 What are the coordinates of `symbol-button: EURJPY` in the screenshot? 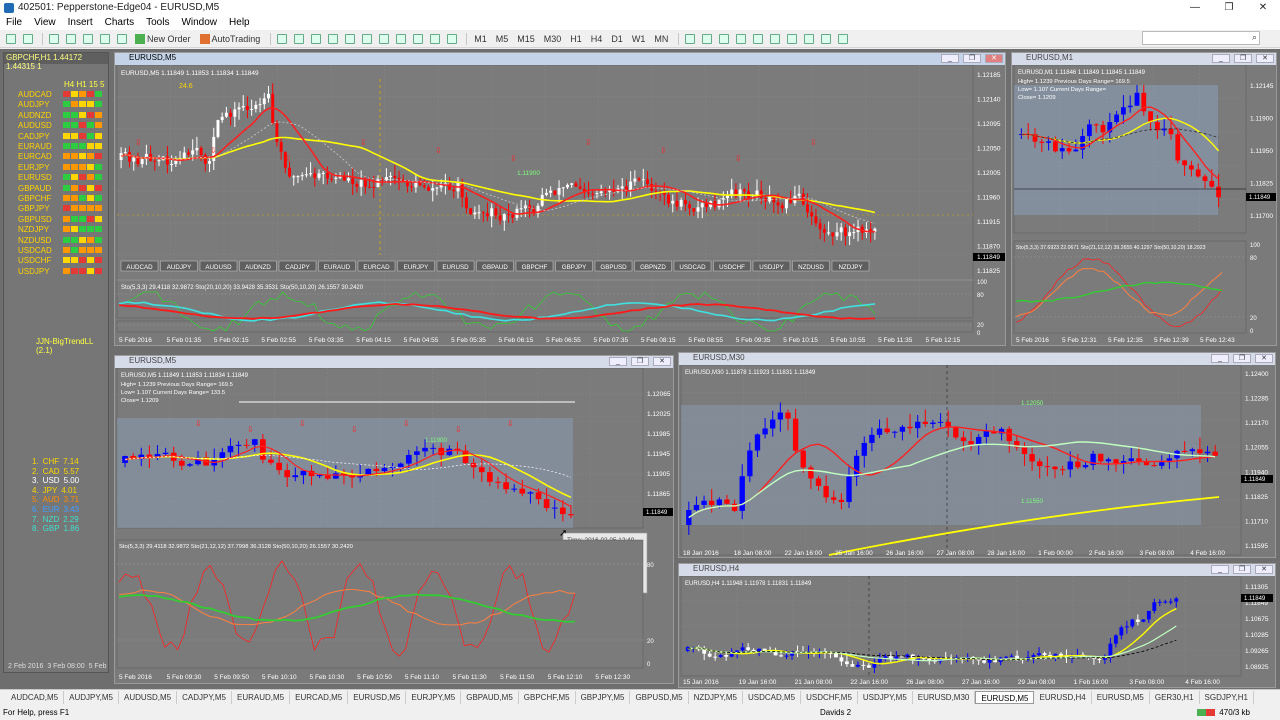 It's located at (416, 266).